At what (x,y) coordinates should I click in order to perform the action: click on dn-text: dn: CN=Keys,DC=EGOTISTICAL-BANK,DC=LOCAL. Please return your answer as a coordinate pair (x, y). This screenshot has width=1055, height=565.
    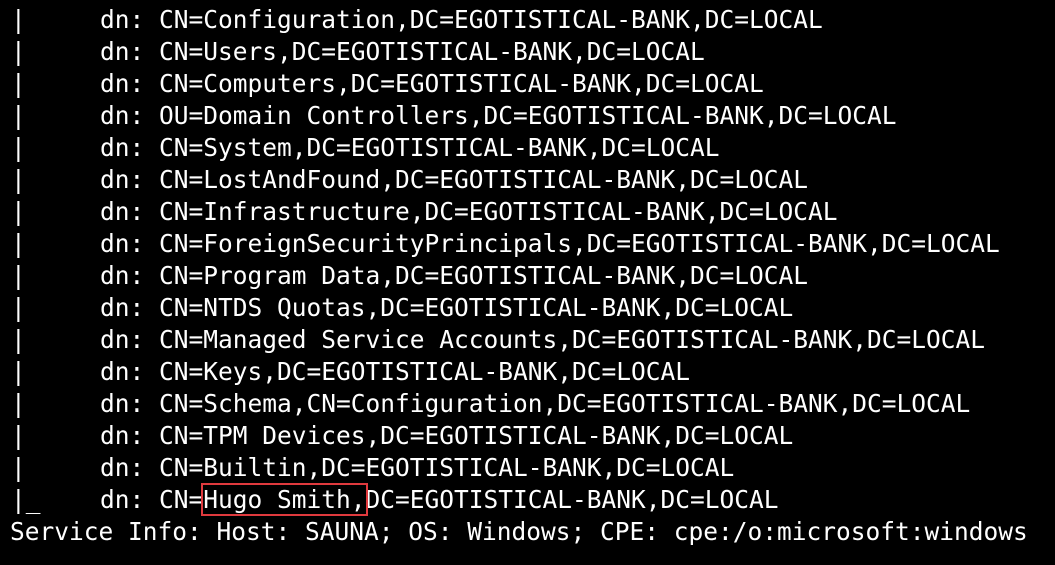
    Looking at the image, I should click on (395, 371).